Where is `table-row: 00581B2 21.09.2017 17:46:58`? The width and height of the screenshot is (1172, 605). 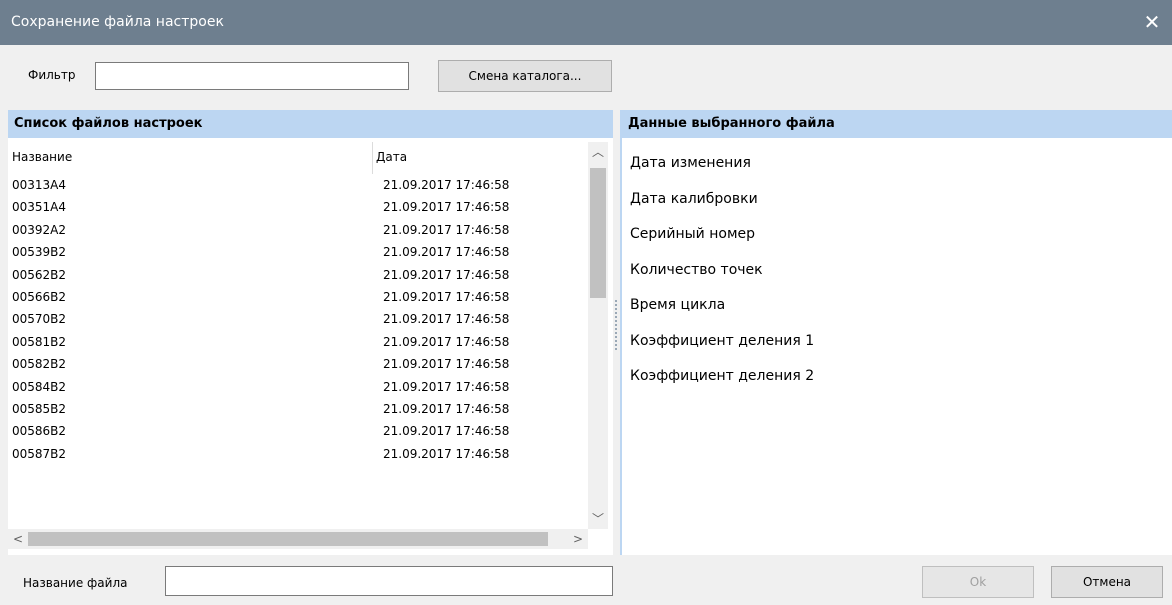
table-row: 00581B2 21.09.2017 17:46:58 is located at coordinates (298, 342).